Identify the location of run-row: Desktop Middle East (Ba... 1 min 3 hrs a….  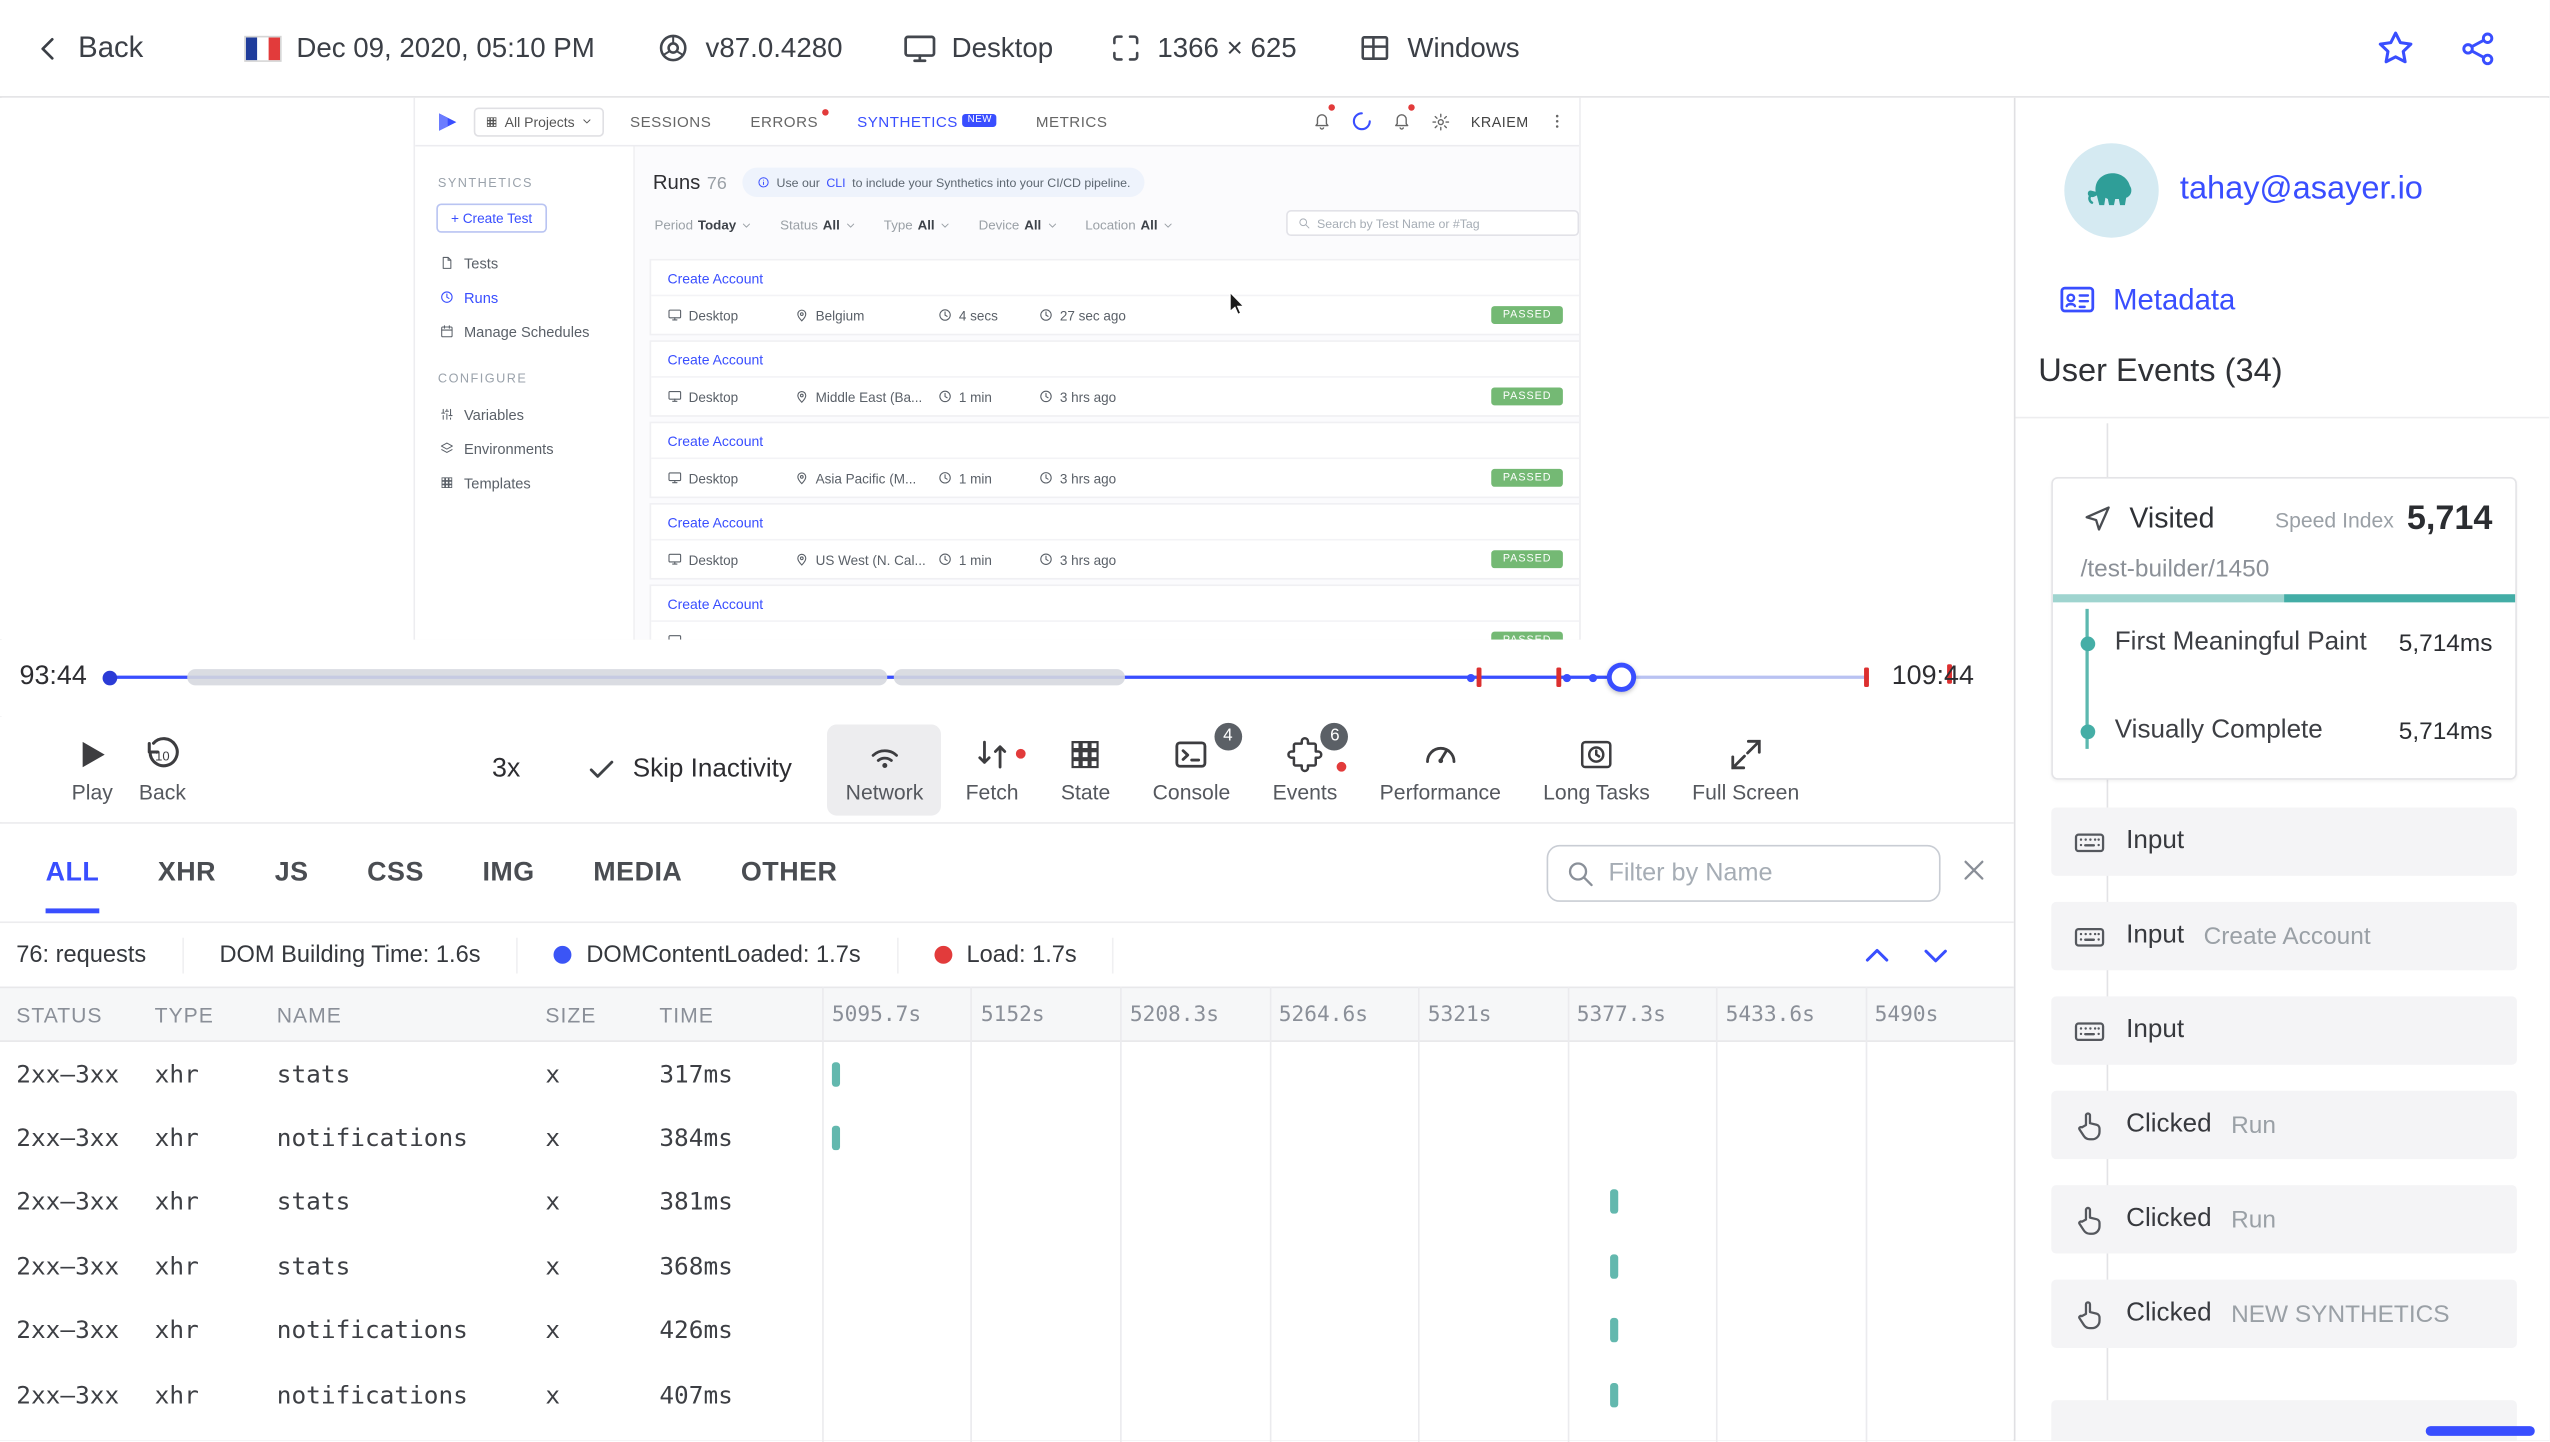
(1115, 395).